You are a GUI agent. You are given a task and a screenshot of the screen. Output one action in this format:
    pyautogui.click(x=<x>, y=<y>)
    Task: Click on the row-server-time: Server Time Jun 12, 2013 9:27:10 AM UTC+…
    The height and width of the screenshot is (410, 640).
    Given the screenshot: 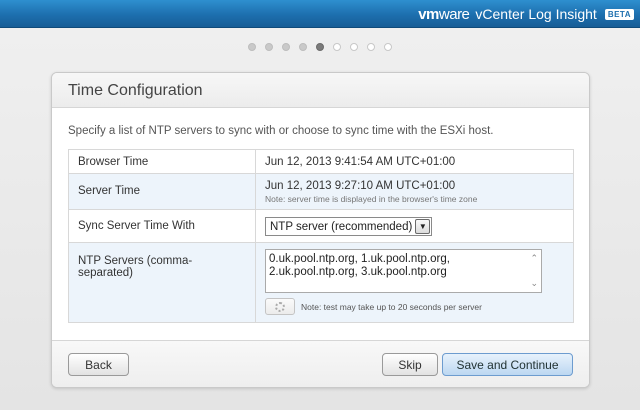 What is the action you would take?
    pyautogui.click(x=321, y=191)
    